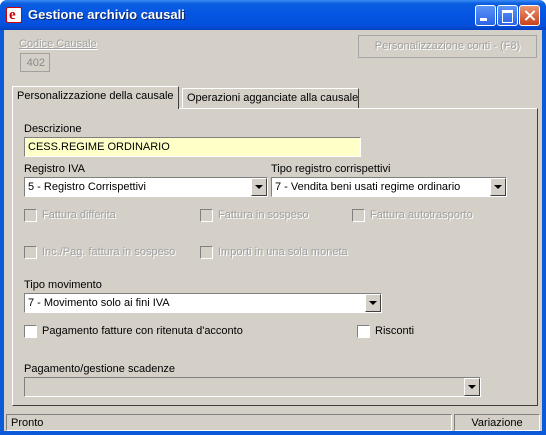 This screenshot has height=435, width=546. I want to click on checkbox-label: Inc./Pag. fattura in sospeso, so click(109, 252).